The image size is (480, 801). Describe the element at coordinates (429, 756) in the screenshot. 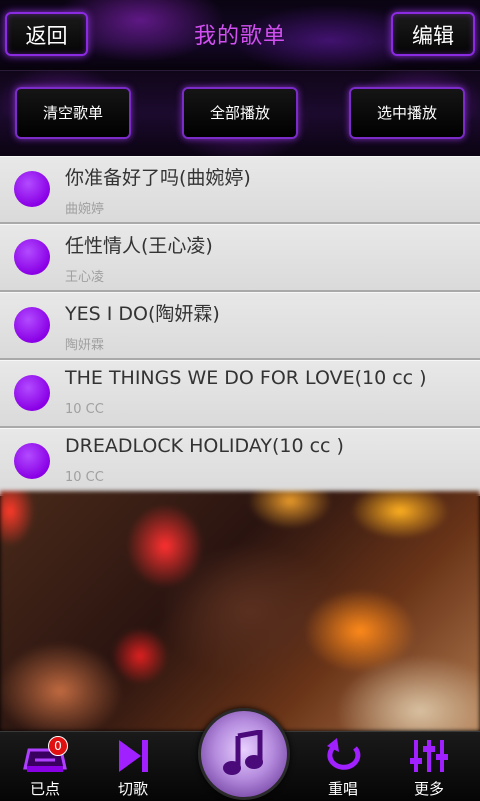

I see `equalizer-icon` at that location.